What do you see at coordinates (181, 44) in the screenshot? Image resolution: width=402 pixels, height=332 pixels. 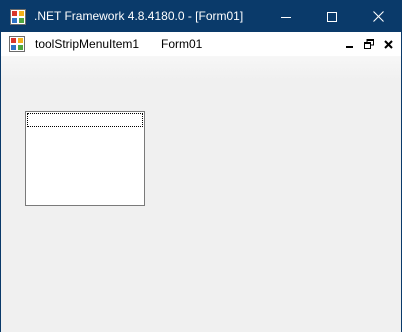 I see `menu-item-form01: Form01` at bounding box center [181, 44].